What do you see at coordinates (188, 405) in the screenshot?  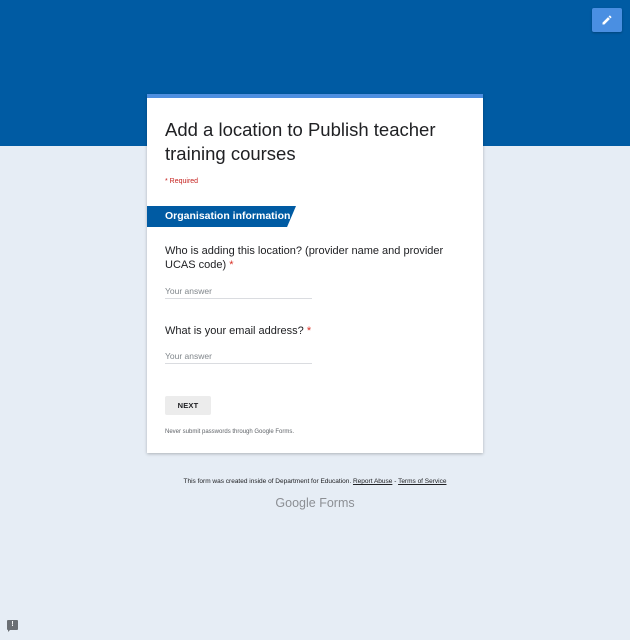 I see `next-button: NEXT` at bounding box center [188, 405].